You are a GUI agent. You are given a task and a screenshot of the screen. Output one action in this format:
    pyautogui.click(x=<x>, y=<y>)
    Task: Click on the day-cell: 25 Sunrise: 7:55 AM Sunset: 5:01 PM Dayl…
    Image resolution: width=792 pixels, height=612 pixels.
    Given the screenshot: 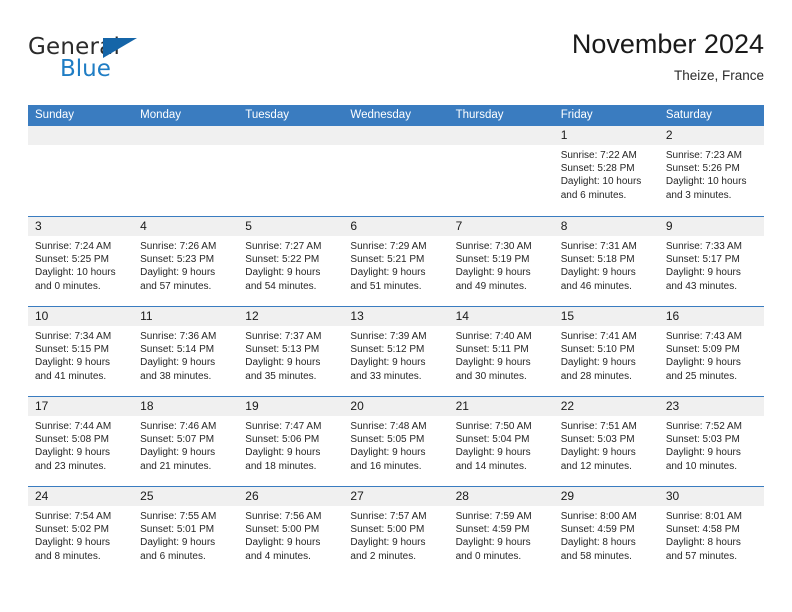 What is the action you would take?
    pyautogui.click(x=186, y=531)
    